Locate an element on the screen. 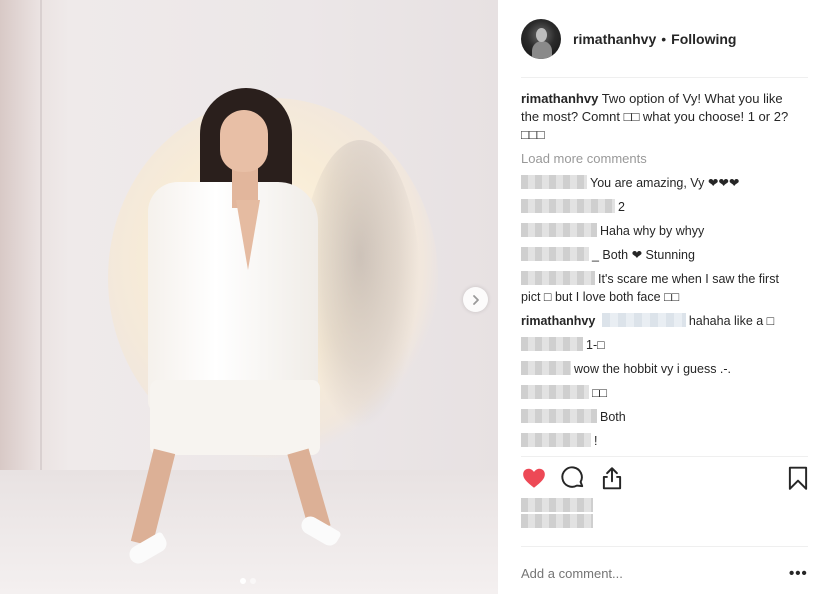 This screenshot has width=816, height=594. likes-count-redacted is located at coordinates (558, 514).